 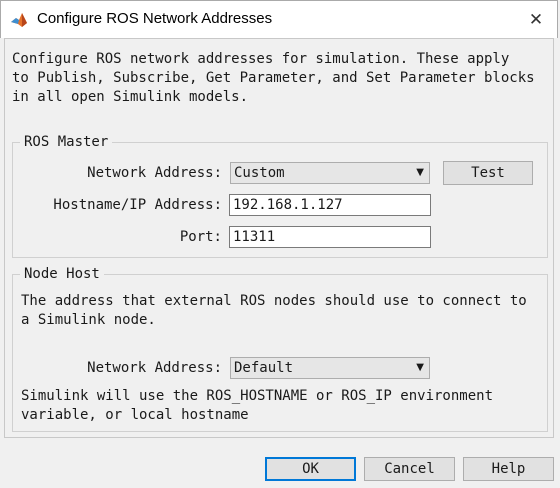 I want to click on window-title: Configure ROS Network Addresses, so click(x=155, y=18).